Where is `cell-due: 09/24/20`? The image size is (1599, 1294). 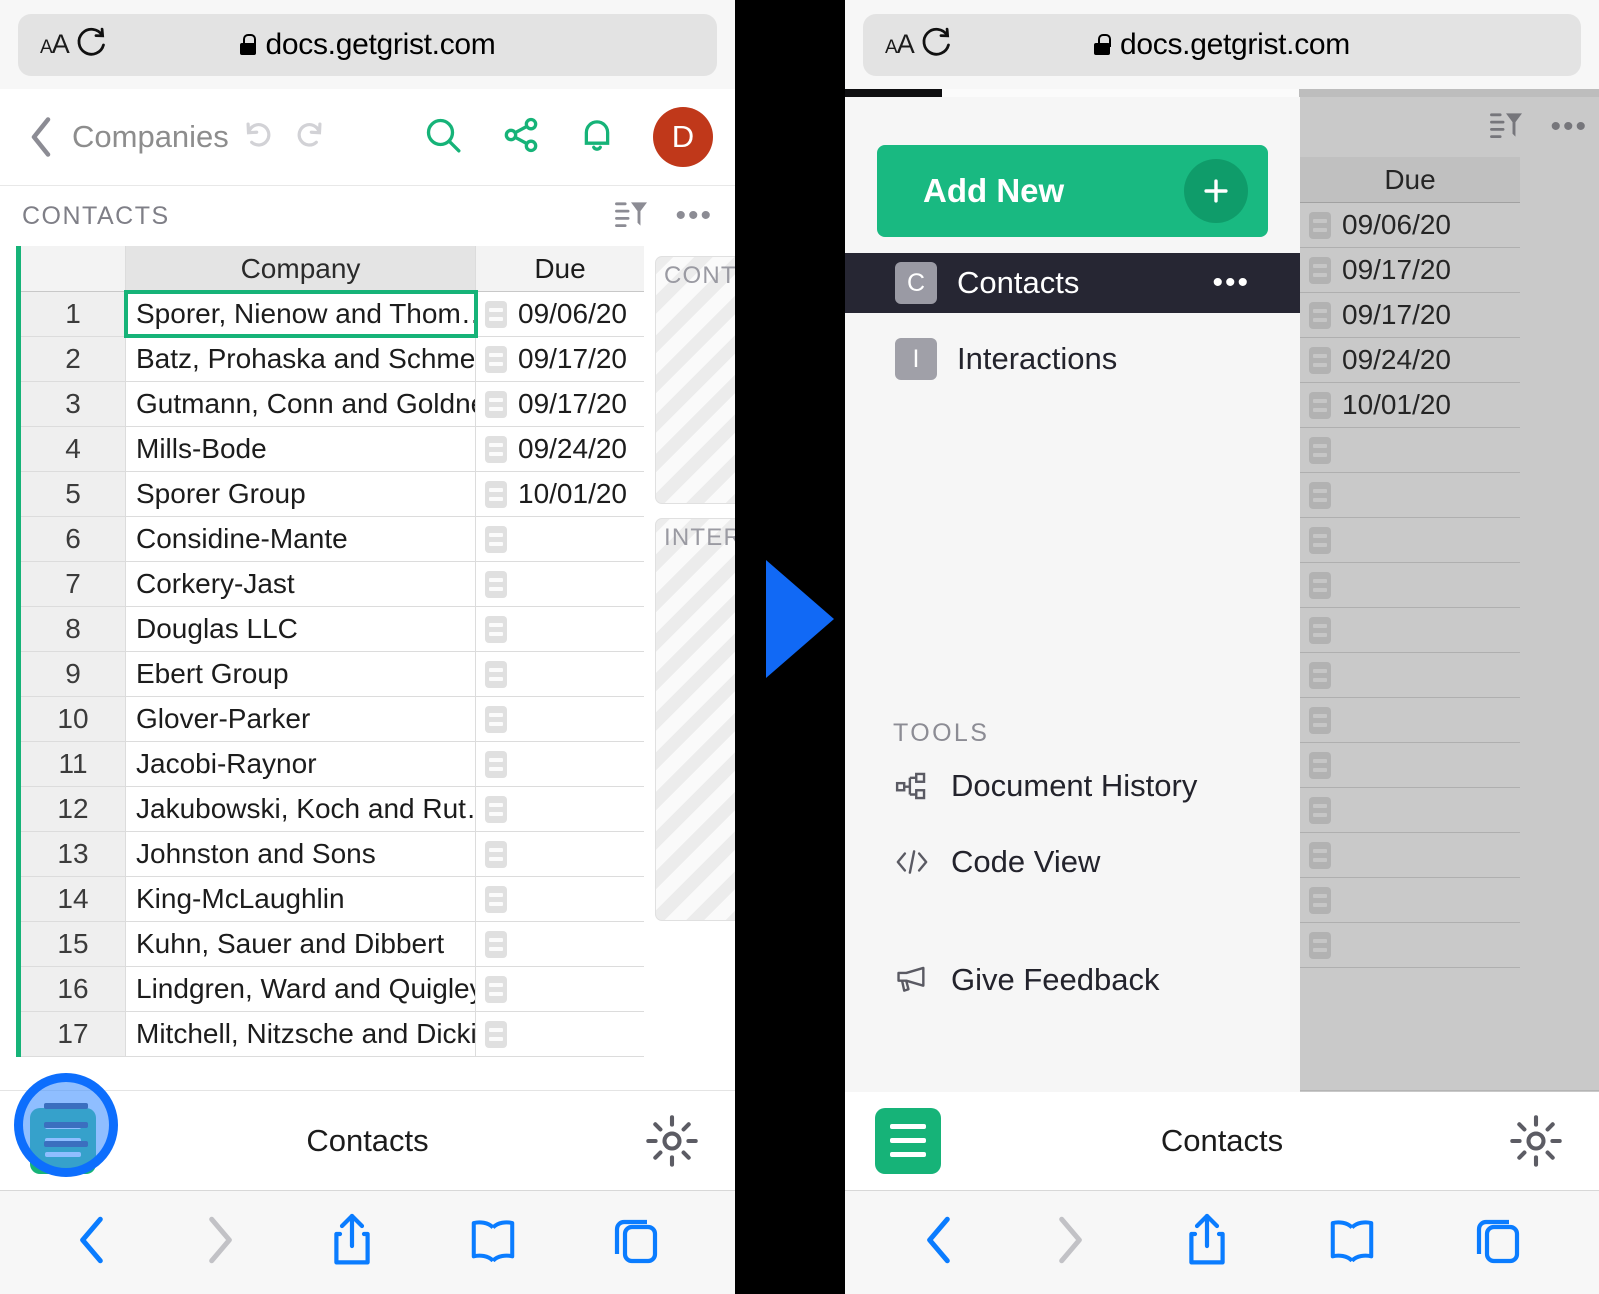 cell-due: 09/24/20 is located at coordinates (560, 449).